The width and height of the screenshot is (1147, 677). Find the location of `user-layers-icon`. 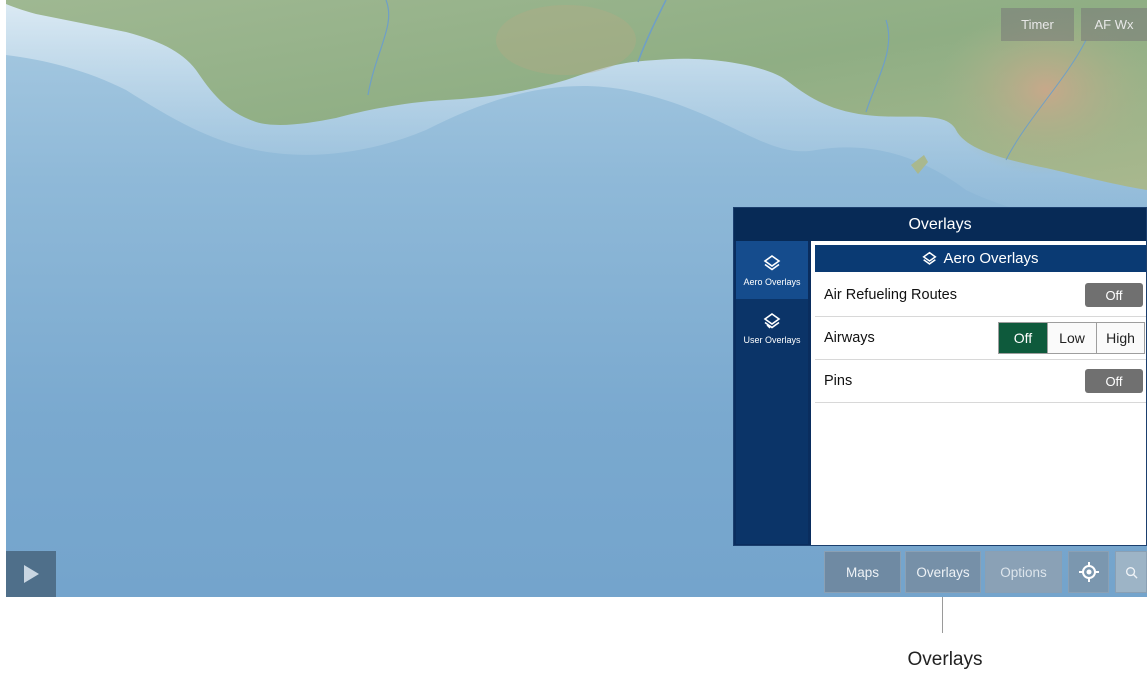

user-layers-icon is located at coordinates (772, 320).